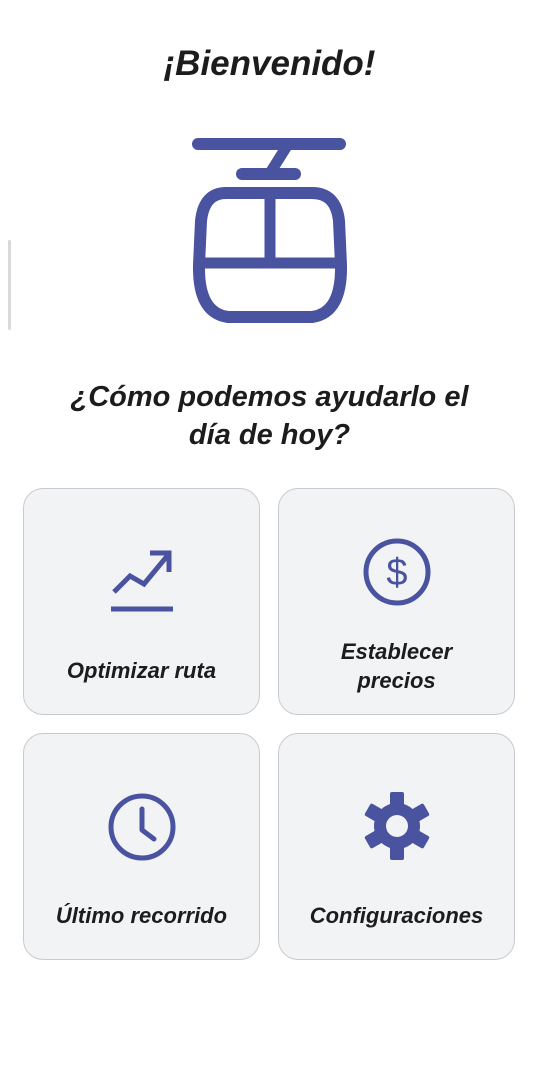 This screenshot has width=539, height=1078. Describe the element at coordinates (9, 285) in the screenshot. I see `scroll-indicator` at that location.